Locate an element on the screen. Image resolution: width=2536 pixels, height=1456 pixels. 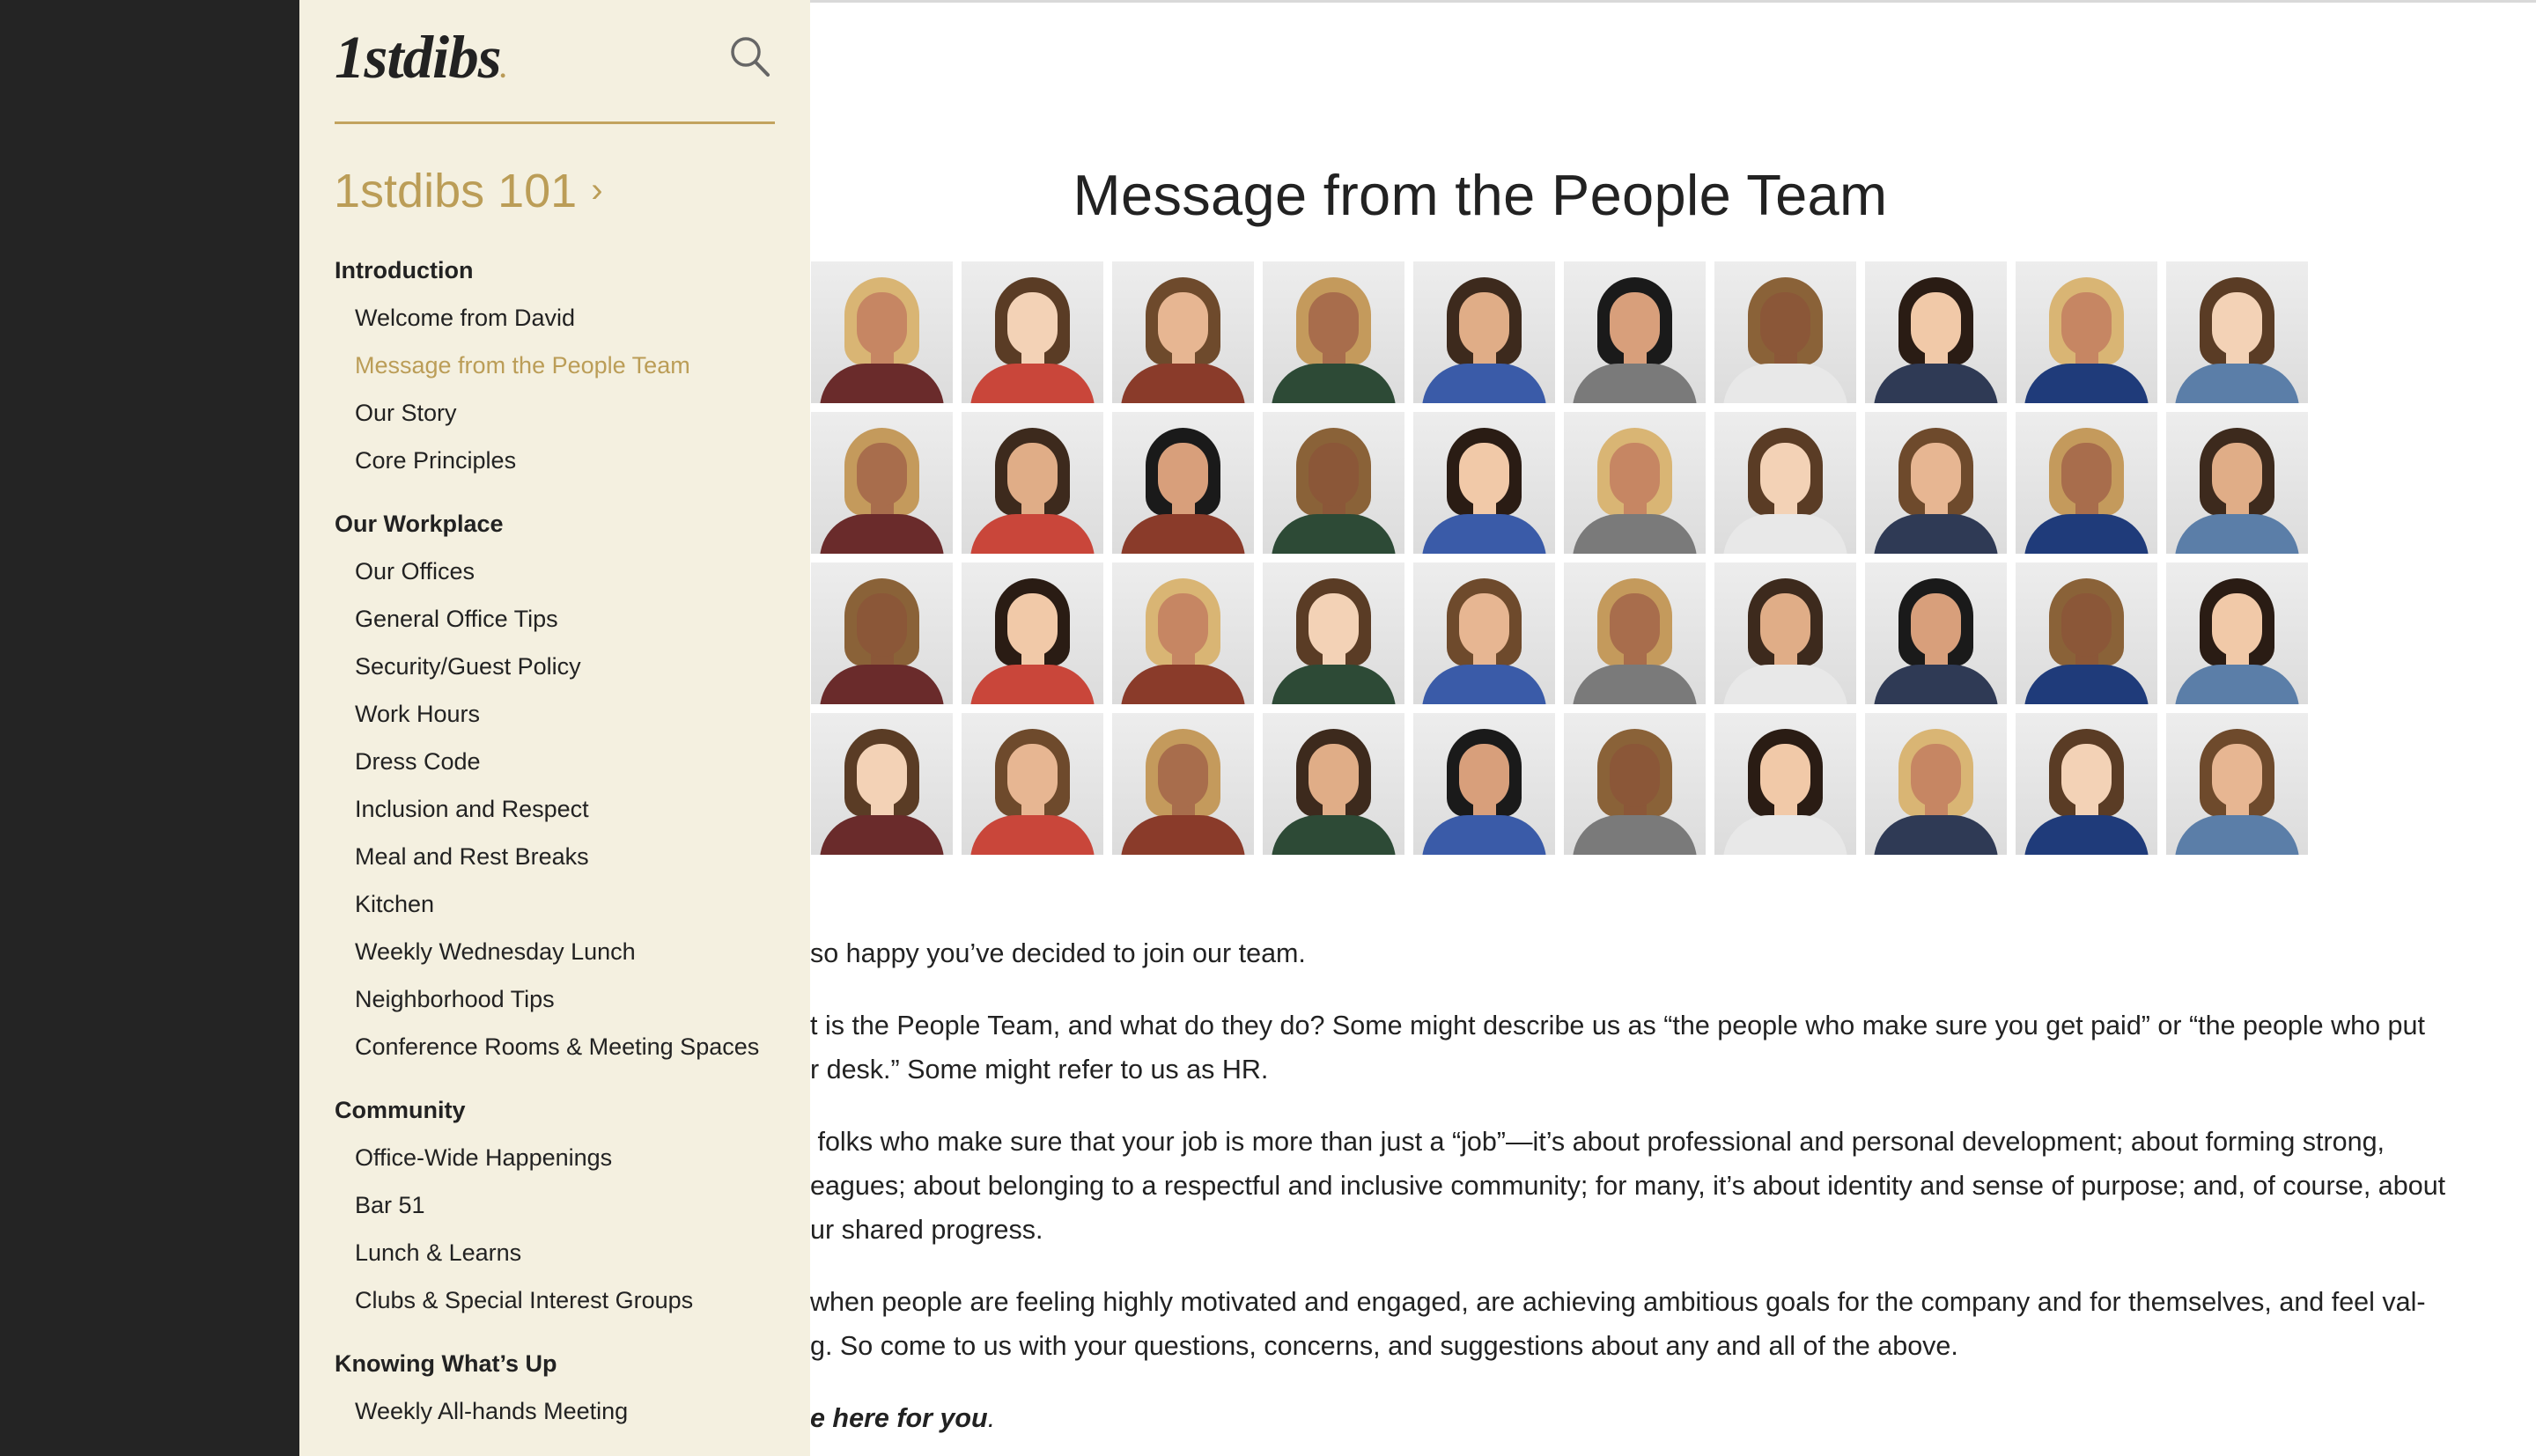
section-link-1stdibs-101: 1stdibs 101 › is located at coordinates (468, 191).